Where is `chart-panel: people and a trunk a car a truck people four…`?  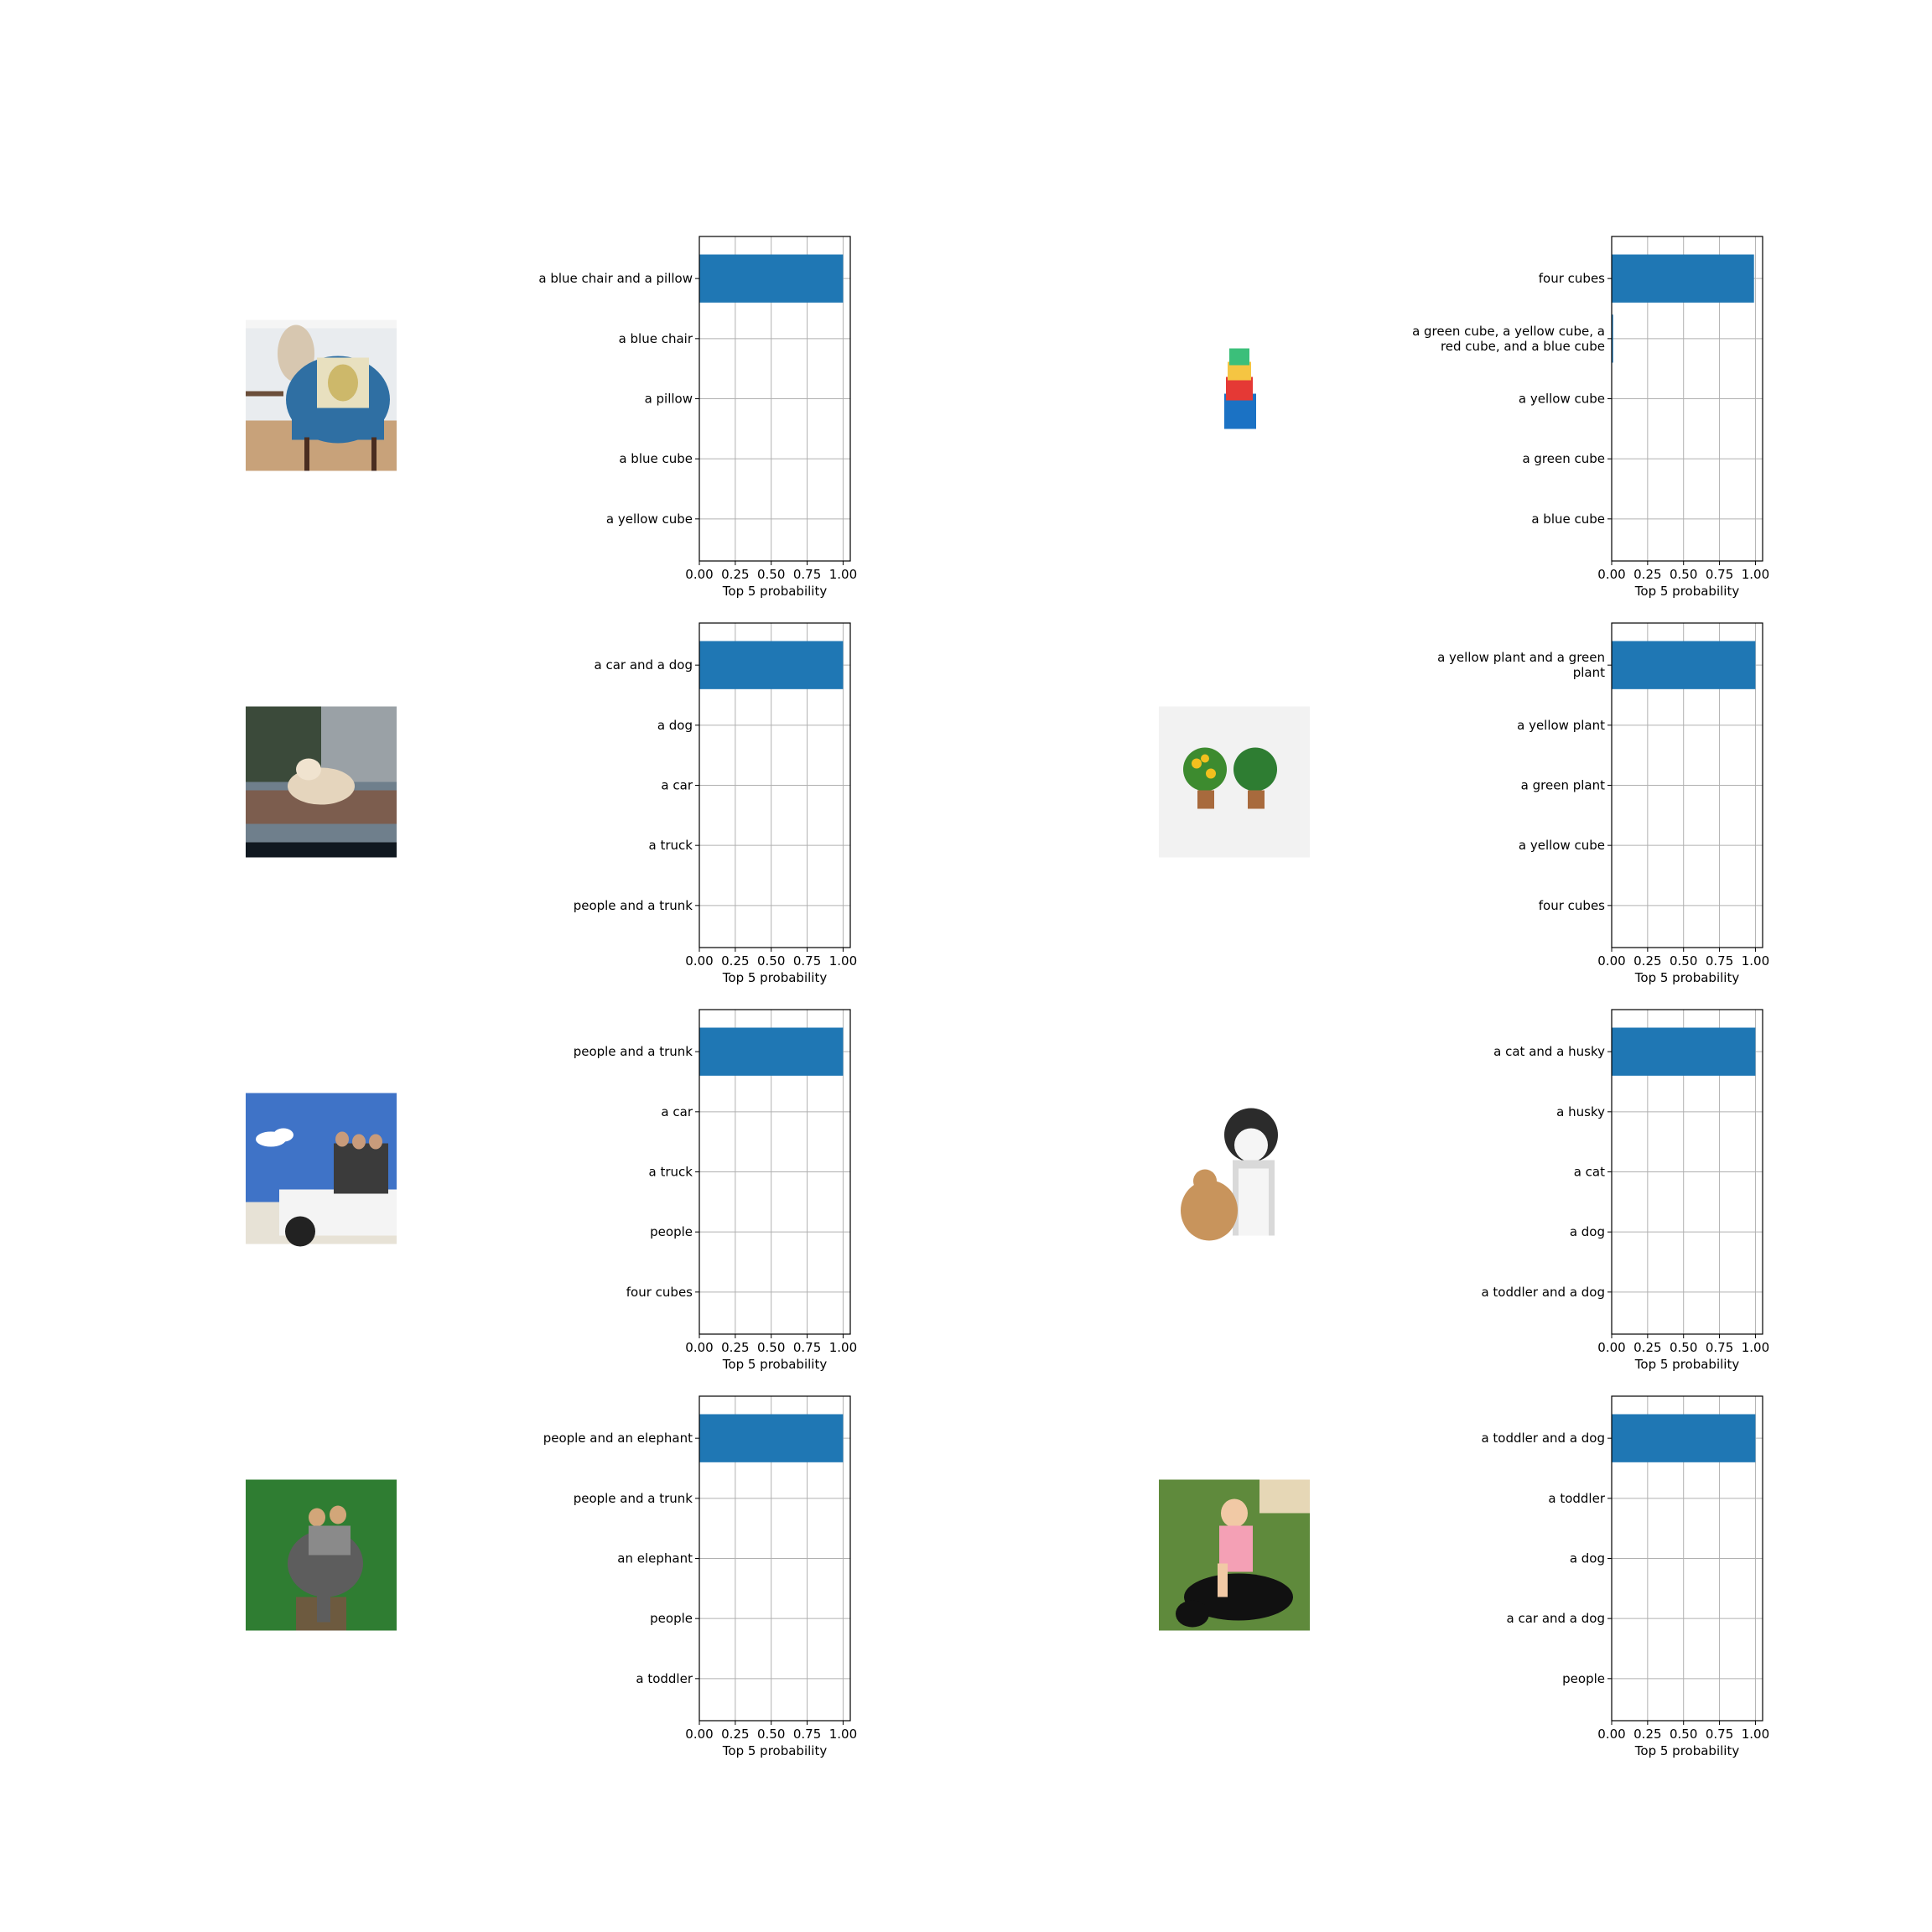
chart-panel: people and a trunk a car a truck people four… is located at coordinates (551, 1190).